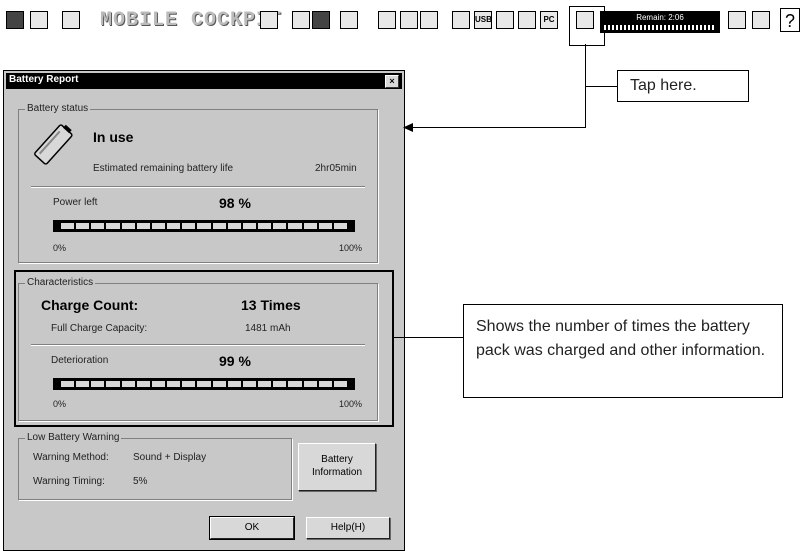  Describe the element at coordinates (527, 20) in the screenshot. I see `wireless-icon` at that location.